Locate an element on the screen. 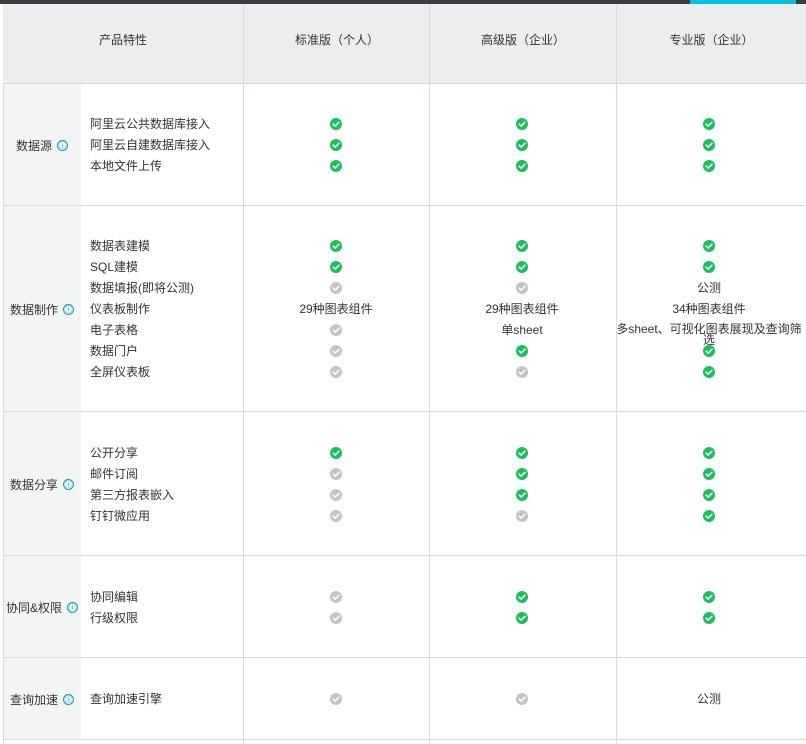  feature-label: SQL建模 is located at coordinates (114, 267).